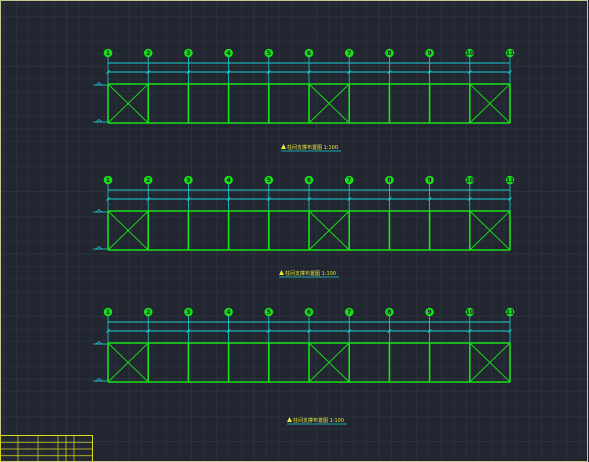 The height and width of the screenshot is (462, 589). What do you see at coordinates (46, 448) in the screenshot?
I see `title-block` at bounding box center [46, 448].